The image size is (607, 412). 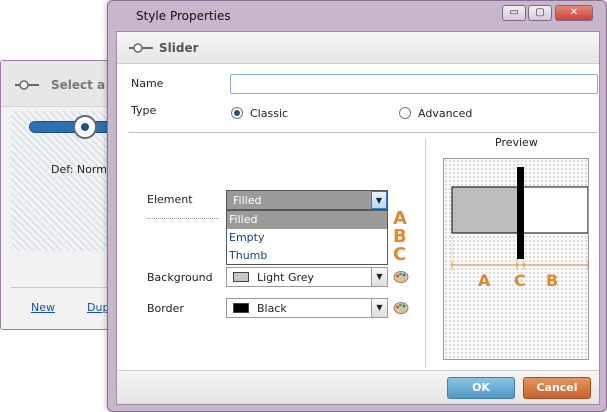 What do you see at coordinates (540, 13) in the screenshot?
I see `restore-button: ▢` at bounding box center [540, 13].